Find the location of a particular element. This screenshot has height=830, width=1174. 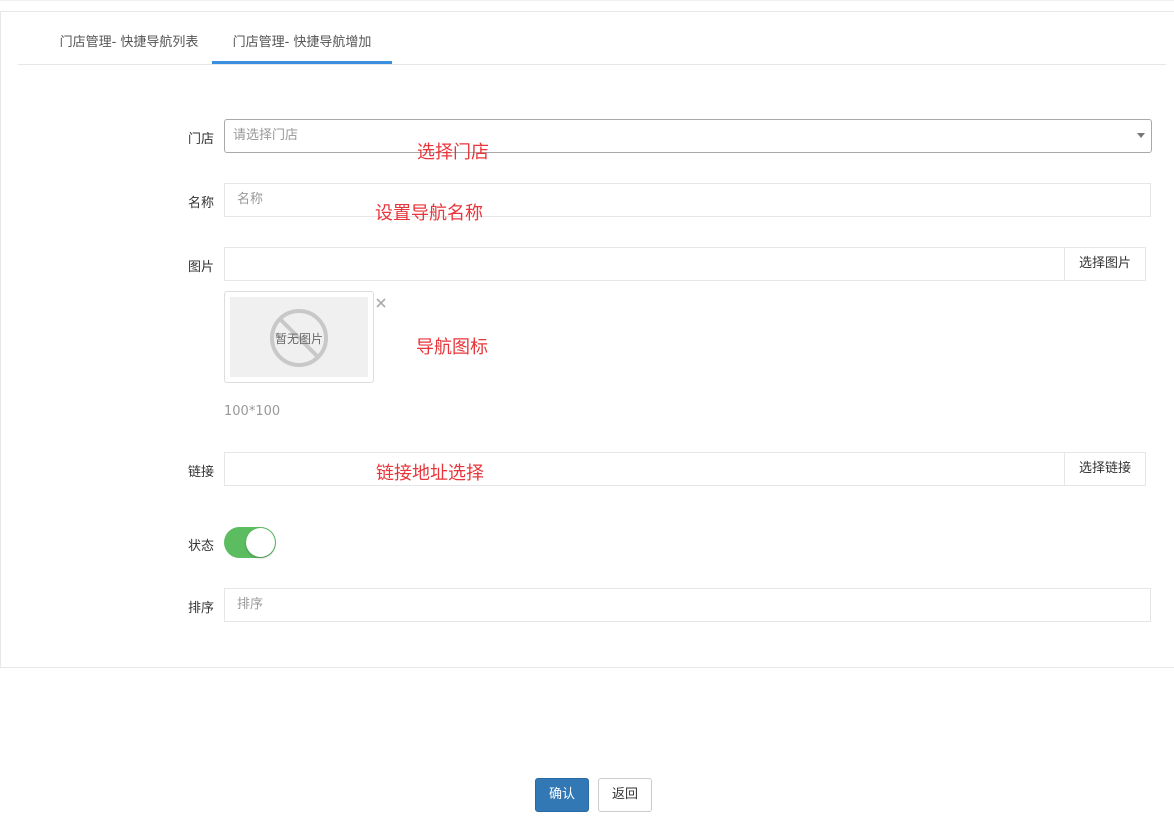

tab-quick-nav-add: 门店管理- 快捷导航增加 is located at coordinates (302, 44).